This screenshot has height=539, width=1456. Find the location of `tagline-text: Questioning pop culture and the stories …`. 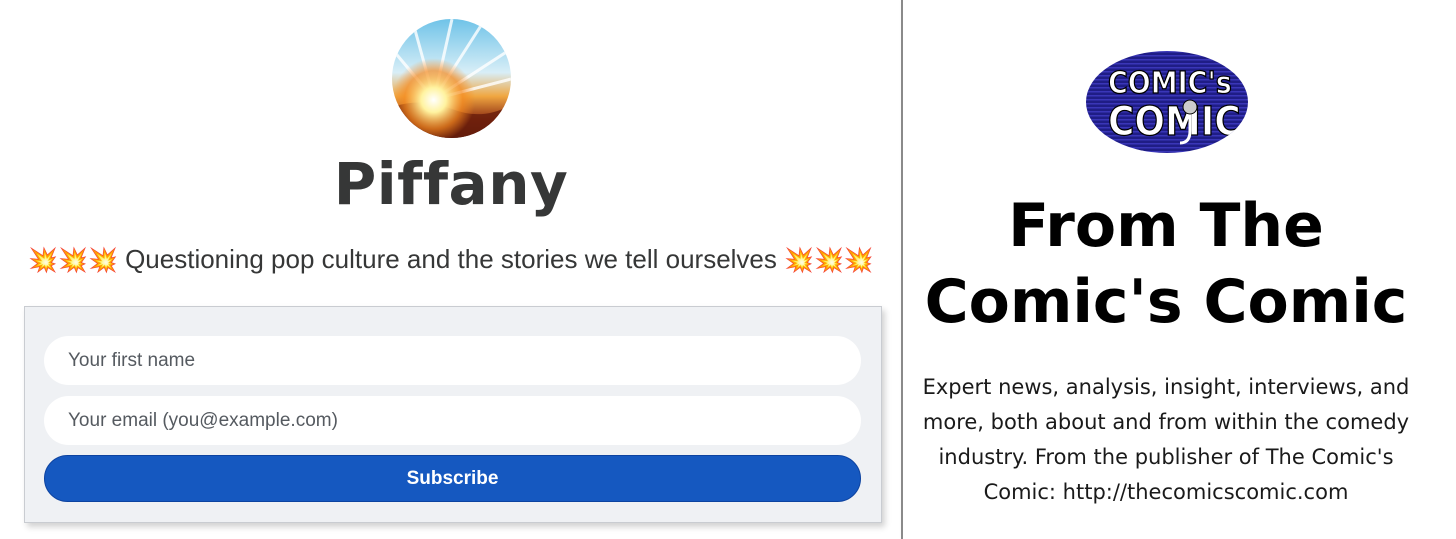

tagline-text: Questioning pop culture and the stories … is located at coordinates (451, 259).